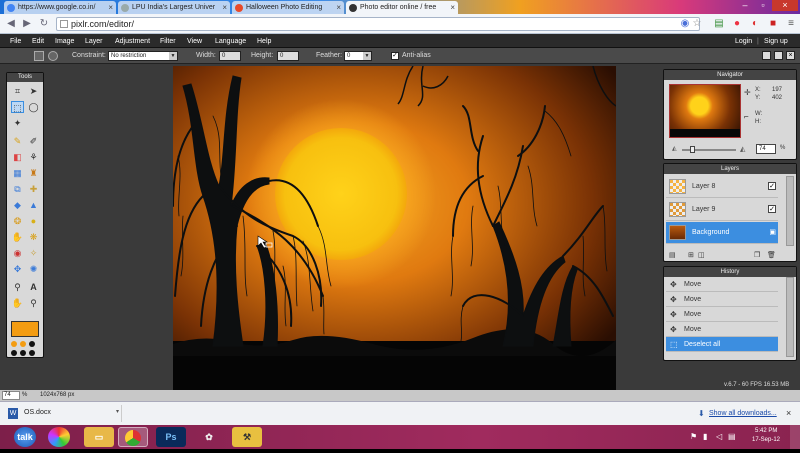 This screenshot has height=453, width=800. Describe the element at coordinates (25, 329) in the screenshot. I see `foreground-color-swatch` at that location.